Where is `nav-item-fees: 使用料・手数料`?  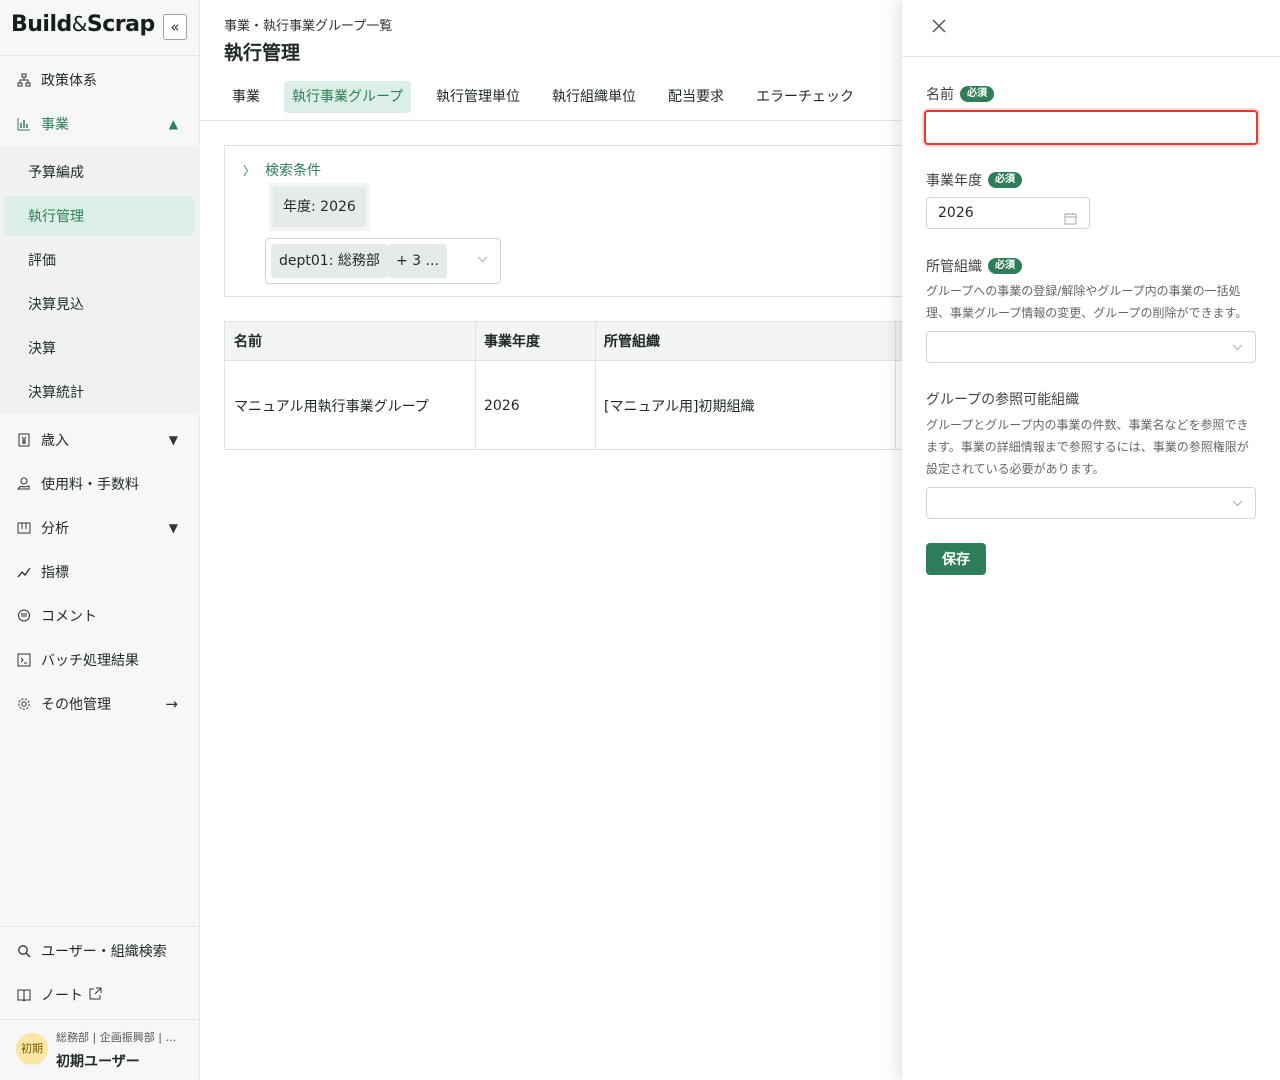
nav-item-fees: 使用料・手数料 is located at coordinates (100, 484).